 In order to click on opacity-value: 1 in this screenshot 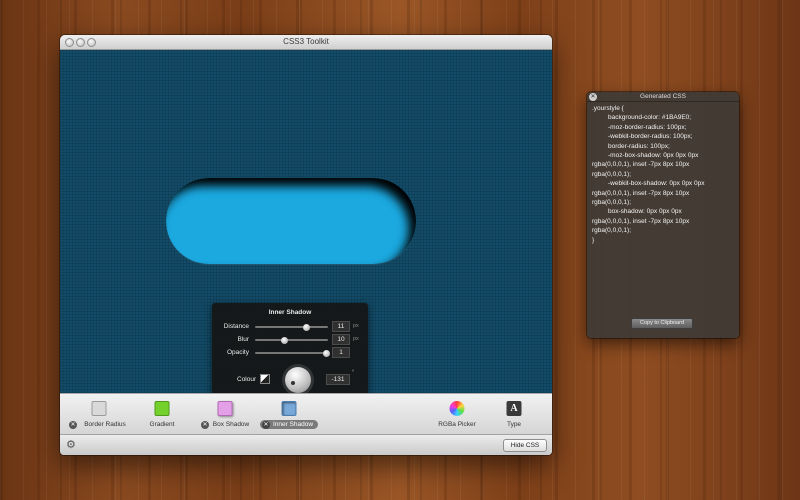, I will do `click(341, 352)`.